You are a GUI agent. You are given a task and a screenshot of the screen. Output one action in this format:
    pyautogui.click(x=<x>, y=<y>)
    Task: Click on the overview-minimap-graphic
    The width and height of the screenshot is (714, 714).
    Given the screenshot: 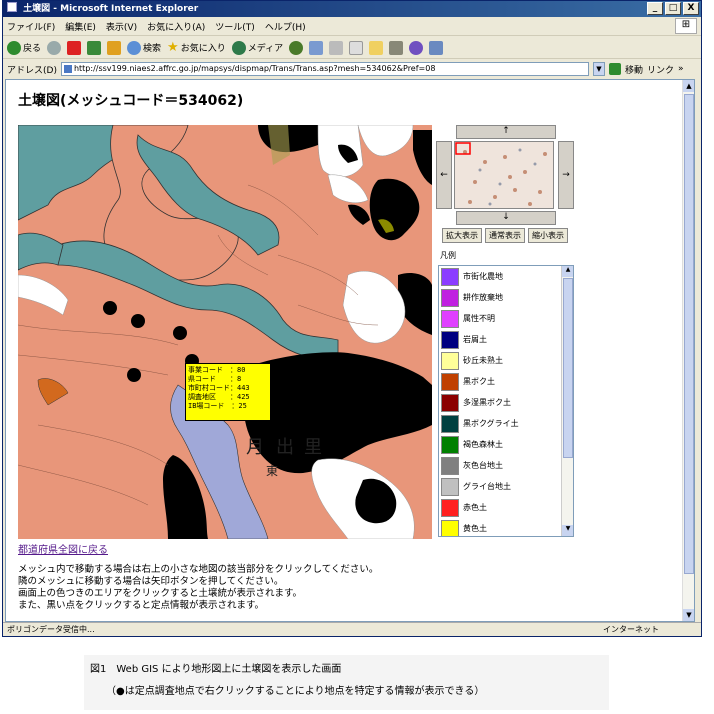 What is the action you would take?
    pyautogui.click(x=504, y=175)
    